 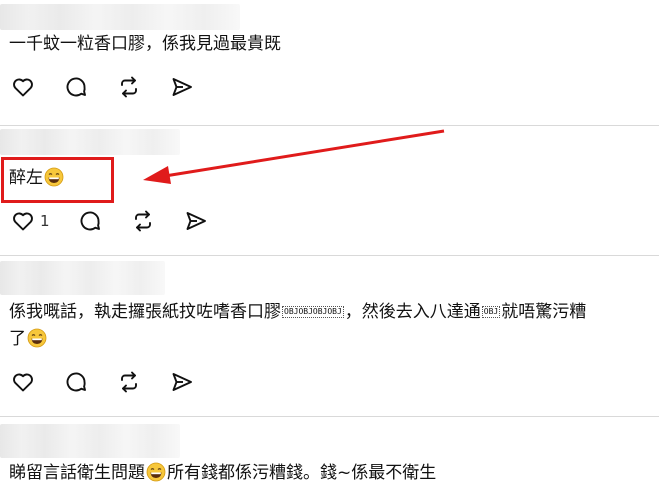 What do you see at coordinates (412, 312) in the screenshot?
I see `post-text-part: ，然後去入八達通` at bounding box center [412, 312].